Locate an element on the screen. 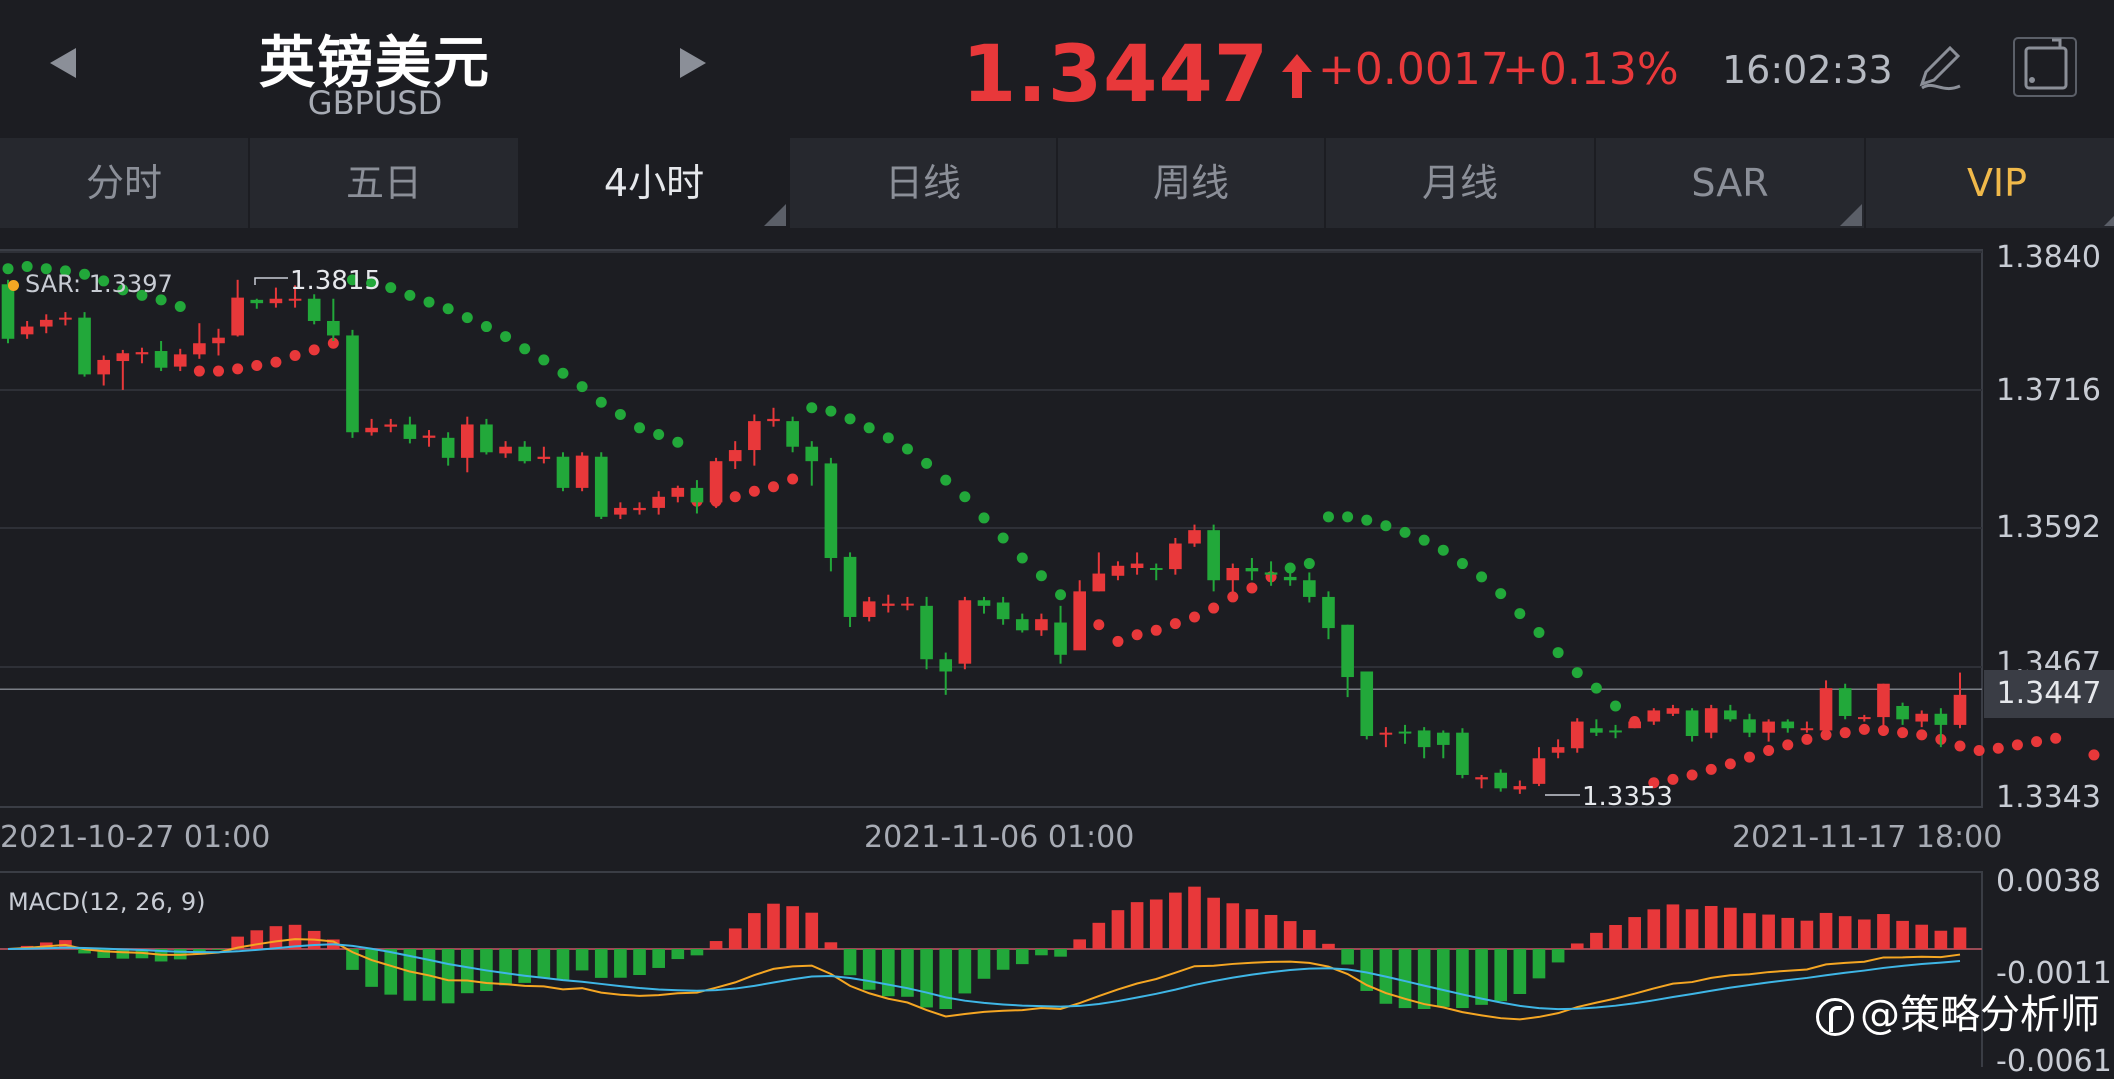 The height and width of the screenshot is (1079, 2114). tab-vip: VIP is located at coordinates (1990, 183).